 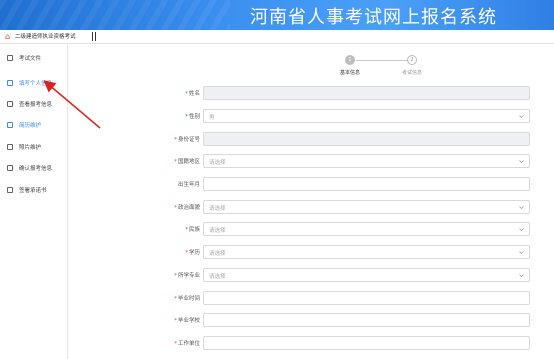 What do you see at coordinates (350, 65) in the screenshot?
I see `step-1: 1 基本信息` at bounding box center [350, 65].